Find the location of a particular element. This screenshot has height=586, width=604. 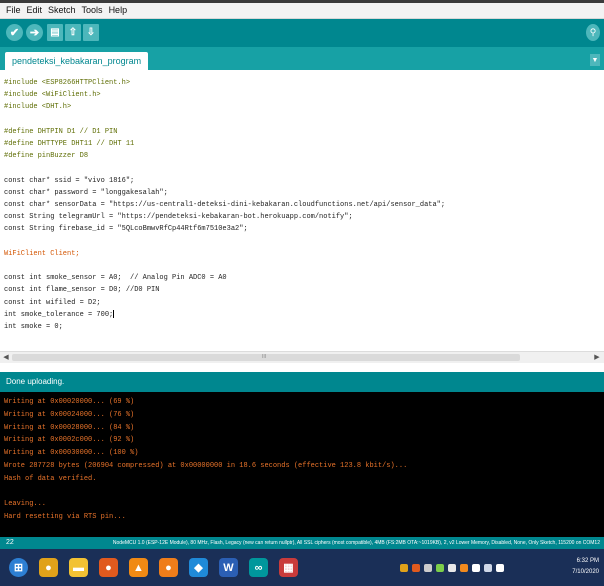

chrome-icon: ● is located at coordinates (48, 567).